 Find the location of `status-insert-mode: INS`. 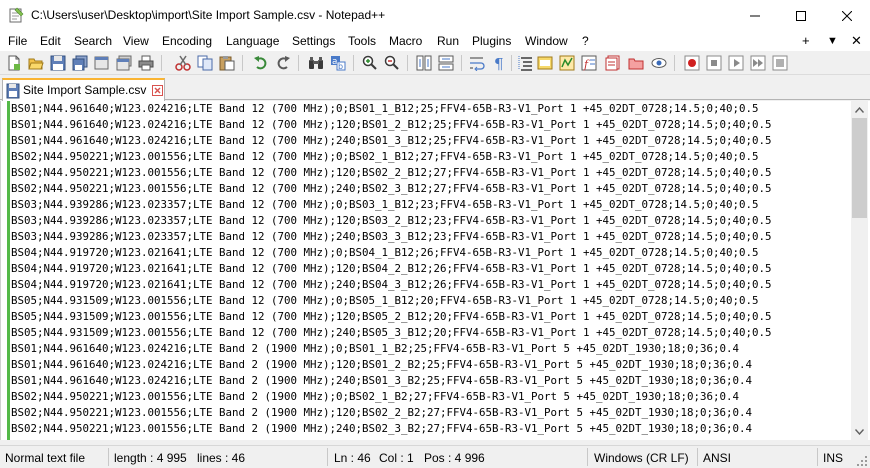

status-insert-mode: INS is located at coordinates (833, 458).